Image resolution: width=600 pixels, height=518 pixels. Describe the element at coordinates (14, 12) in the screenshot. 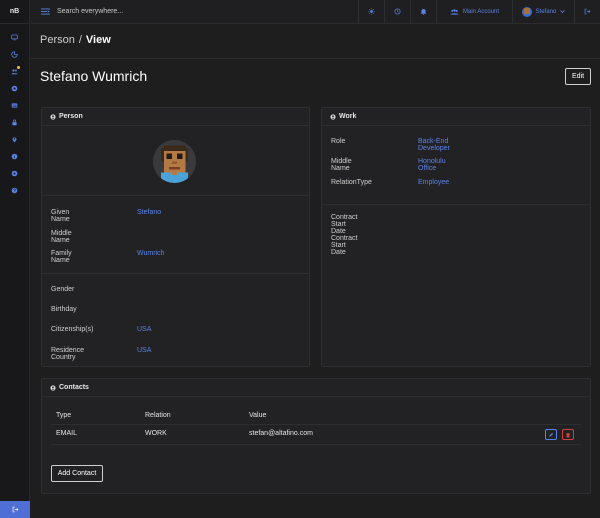

I see `brand-logo: nB` at that location.